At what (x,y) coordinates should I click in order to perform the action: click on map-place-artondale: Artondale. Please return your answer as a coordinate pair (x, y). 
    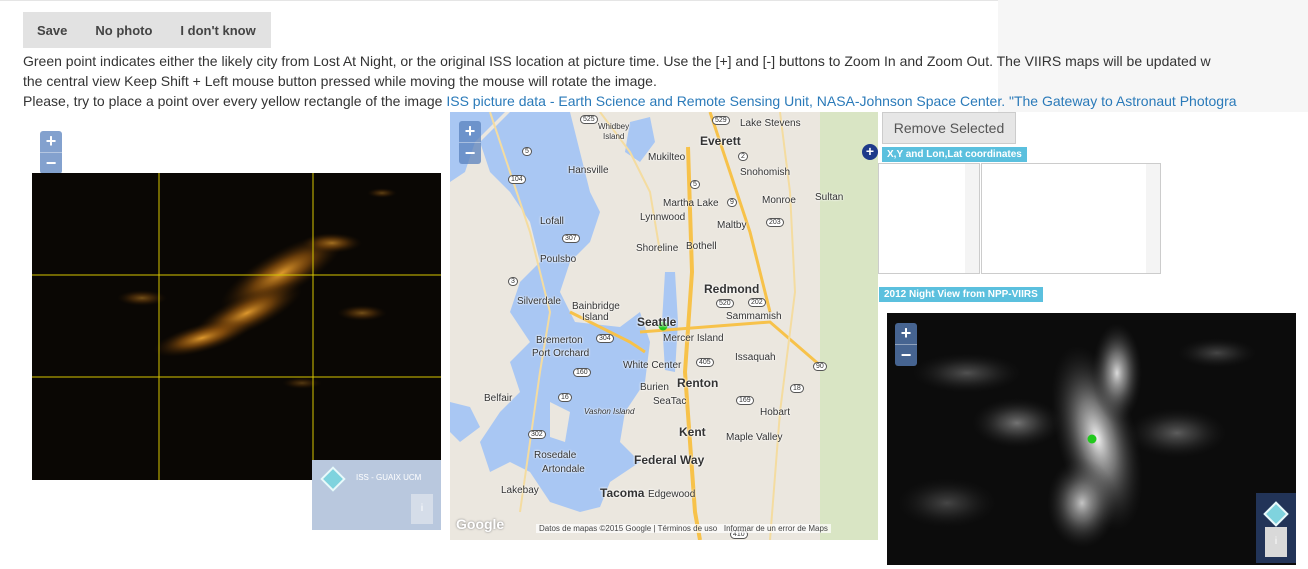
    Looking at the image, I should click on (563, 469).